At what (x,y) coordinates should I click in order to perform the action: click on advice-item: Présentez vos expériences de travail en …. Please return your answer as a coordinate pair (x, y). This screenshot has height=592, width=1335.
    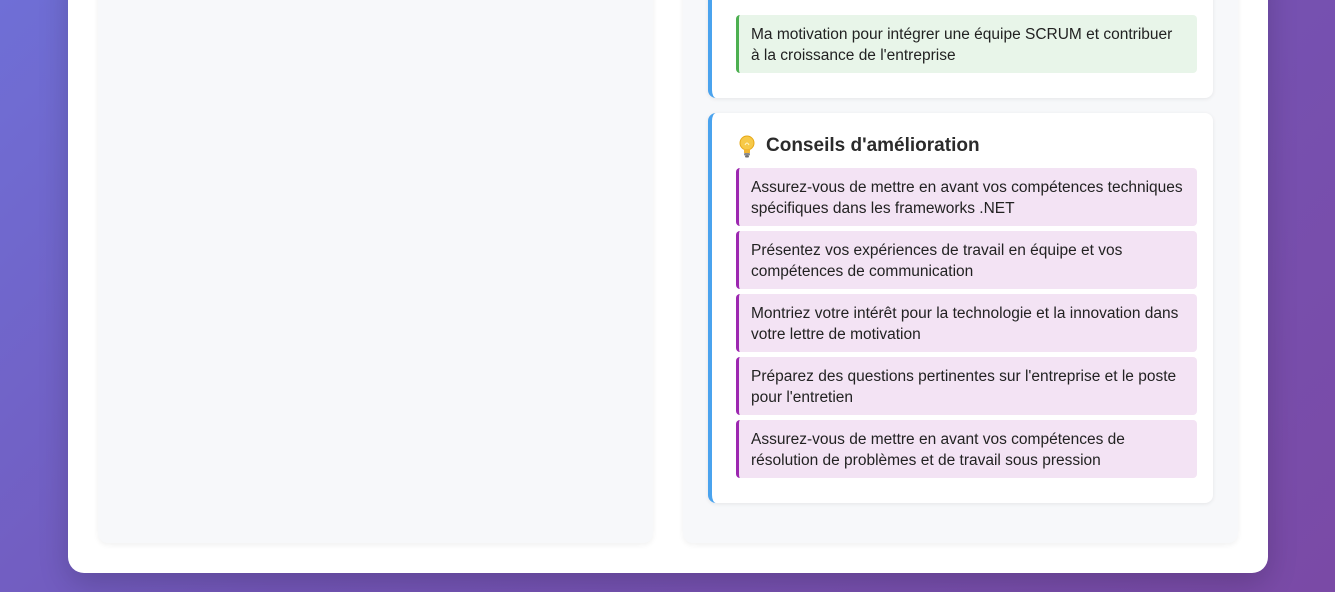
    Looking at the image, I should click on (966, 260).